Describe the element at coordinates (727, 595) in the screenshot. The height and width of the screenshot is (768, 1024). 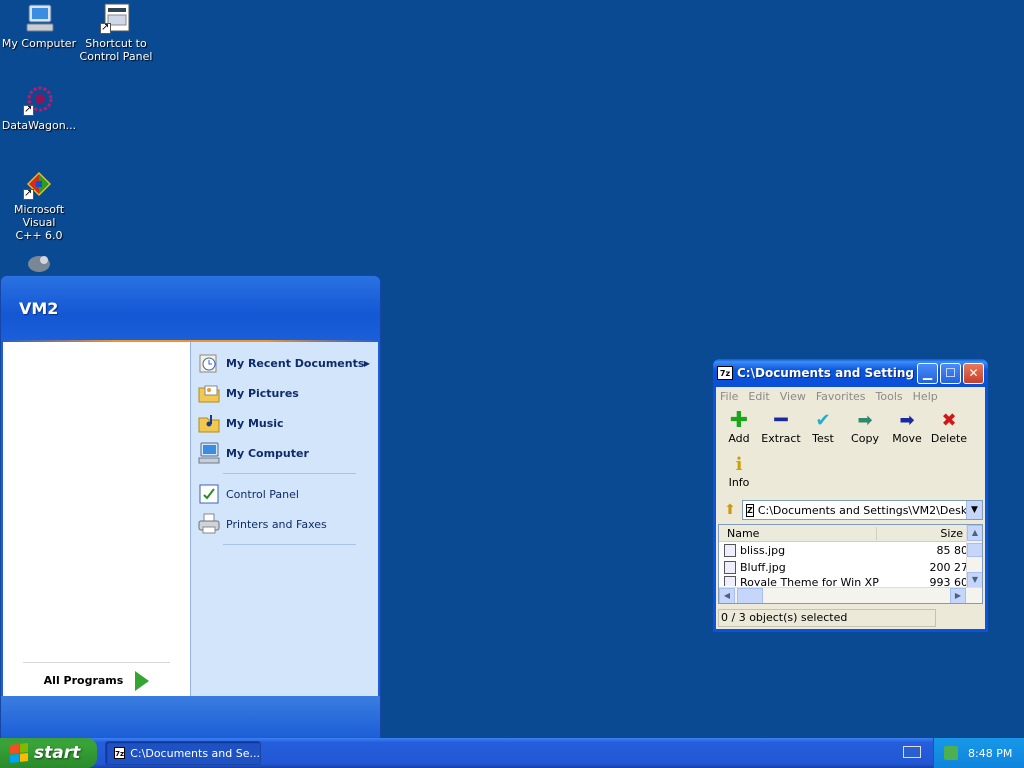
I see `scroll-left-icon: ◀` at that location.